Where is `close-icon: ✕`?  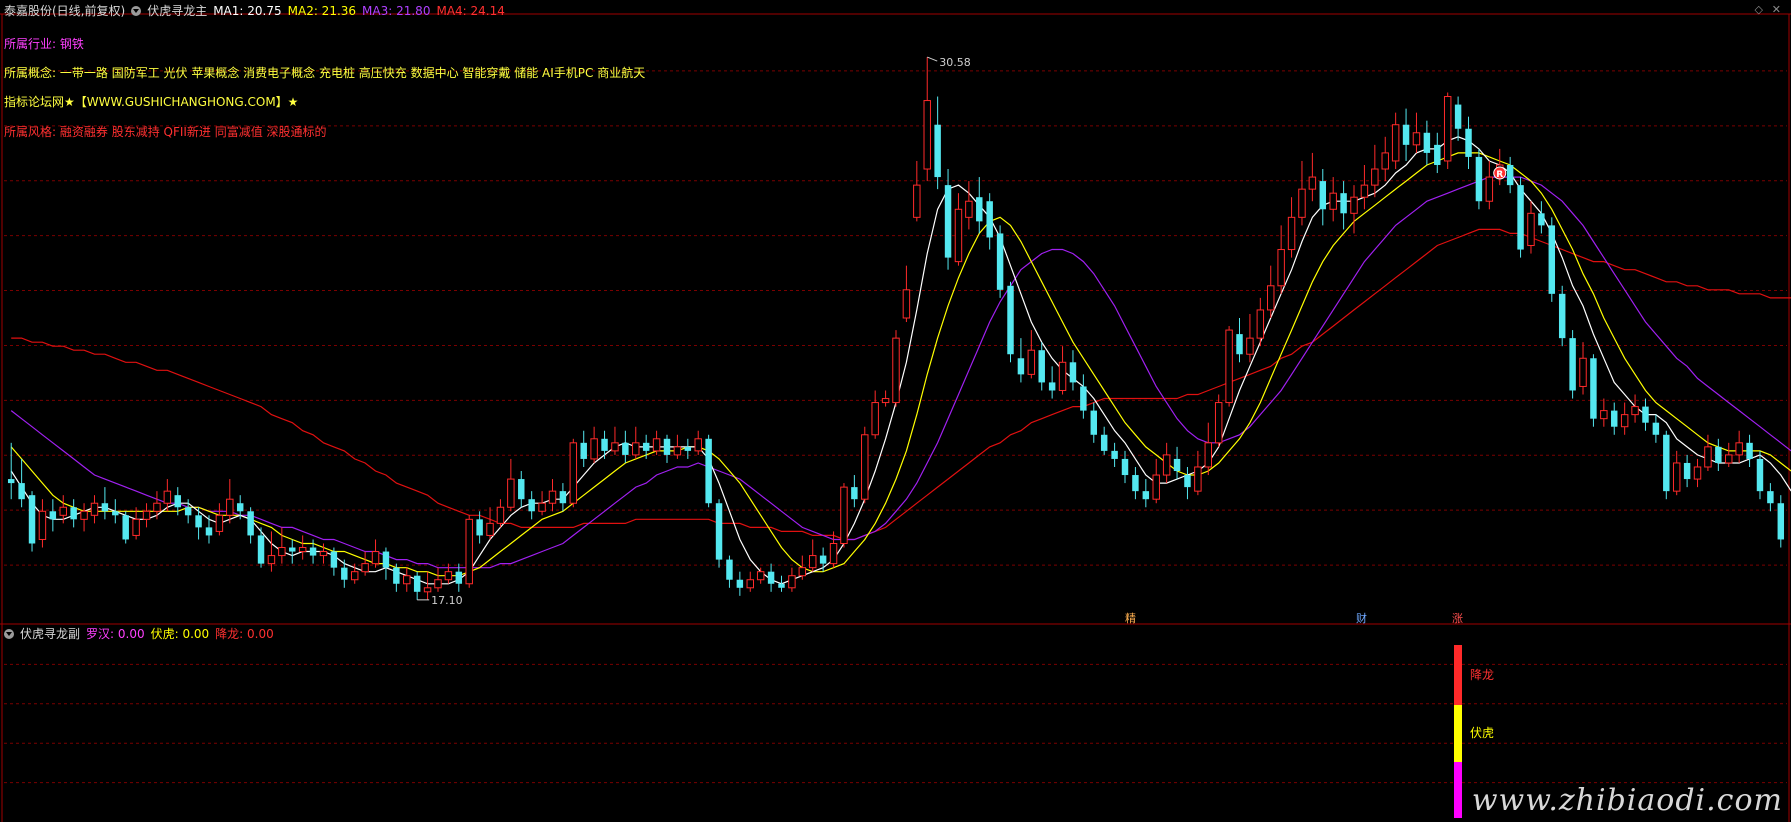 close-icon: ✕ is located at coordinates (1776, 9).